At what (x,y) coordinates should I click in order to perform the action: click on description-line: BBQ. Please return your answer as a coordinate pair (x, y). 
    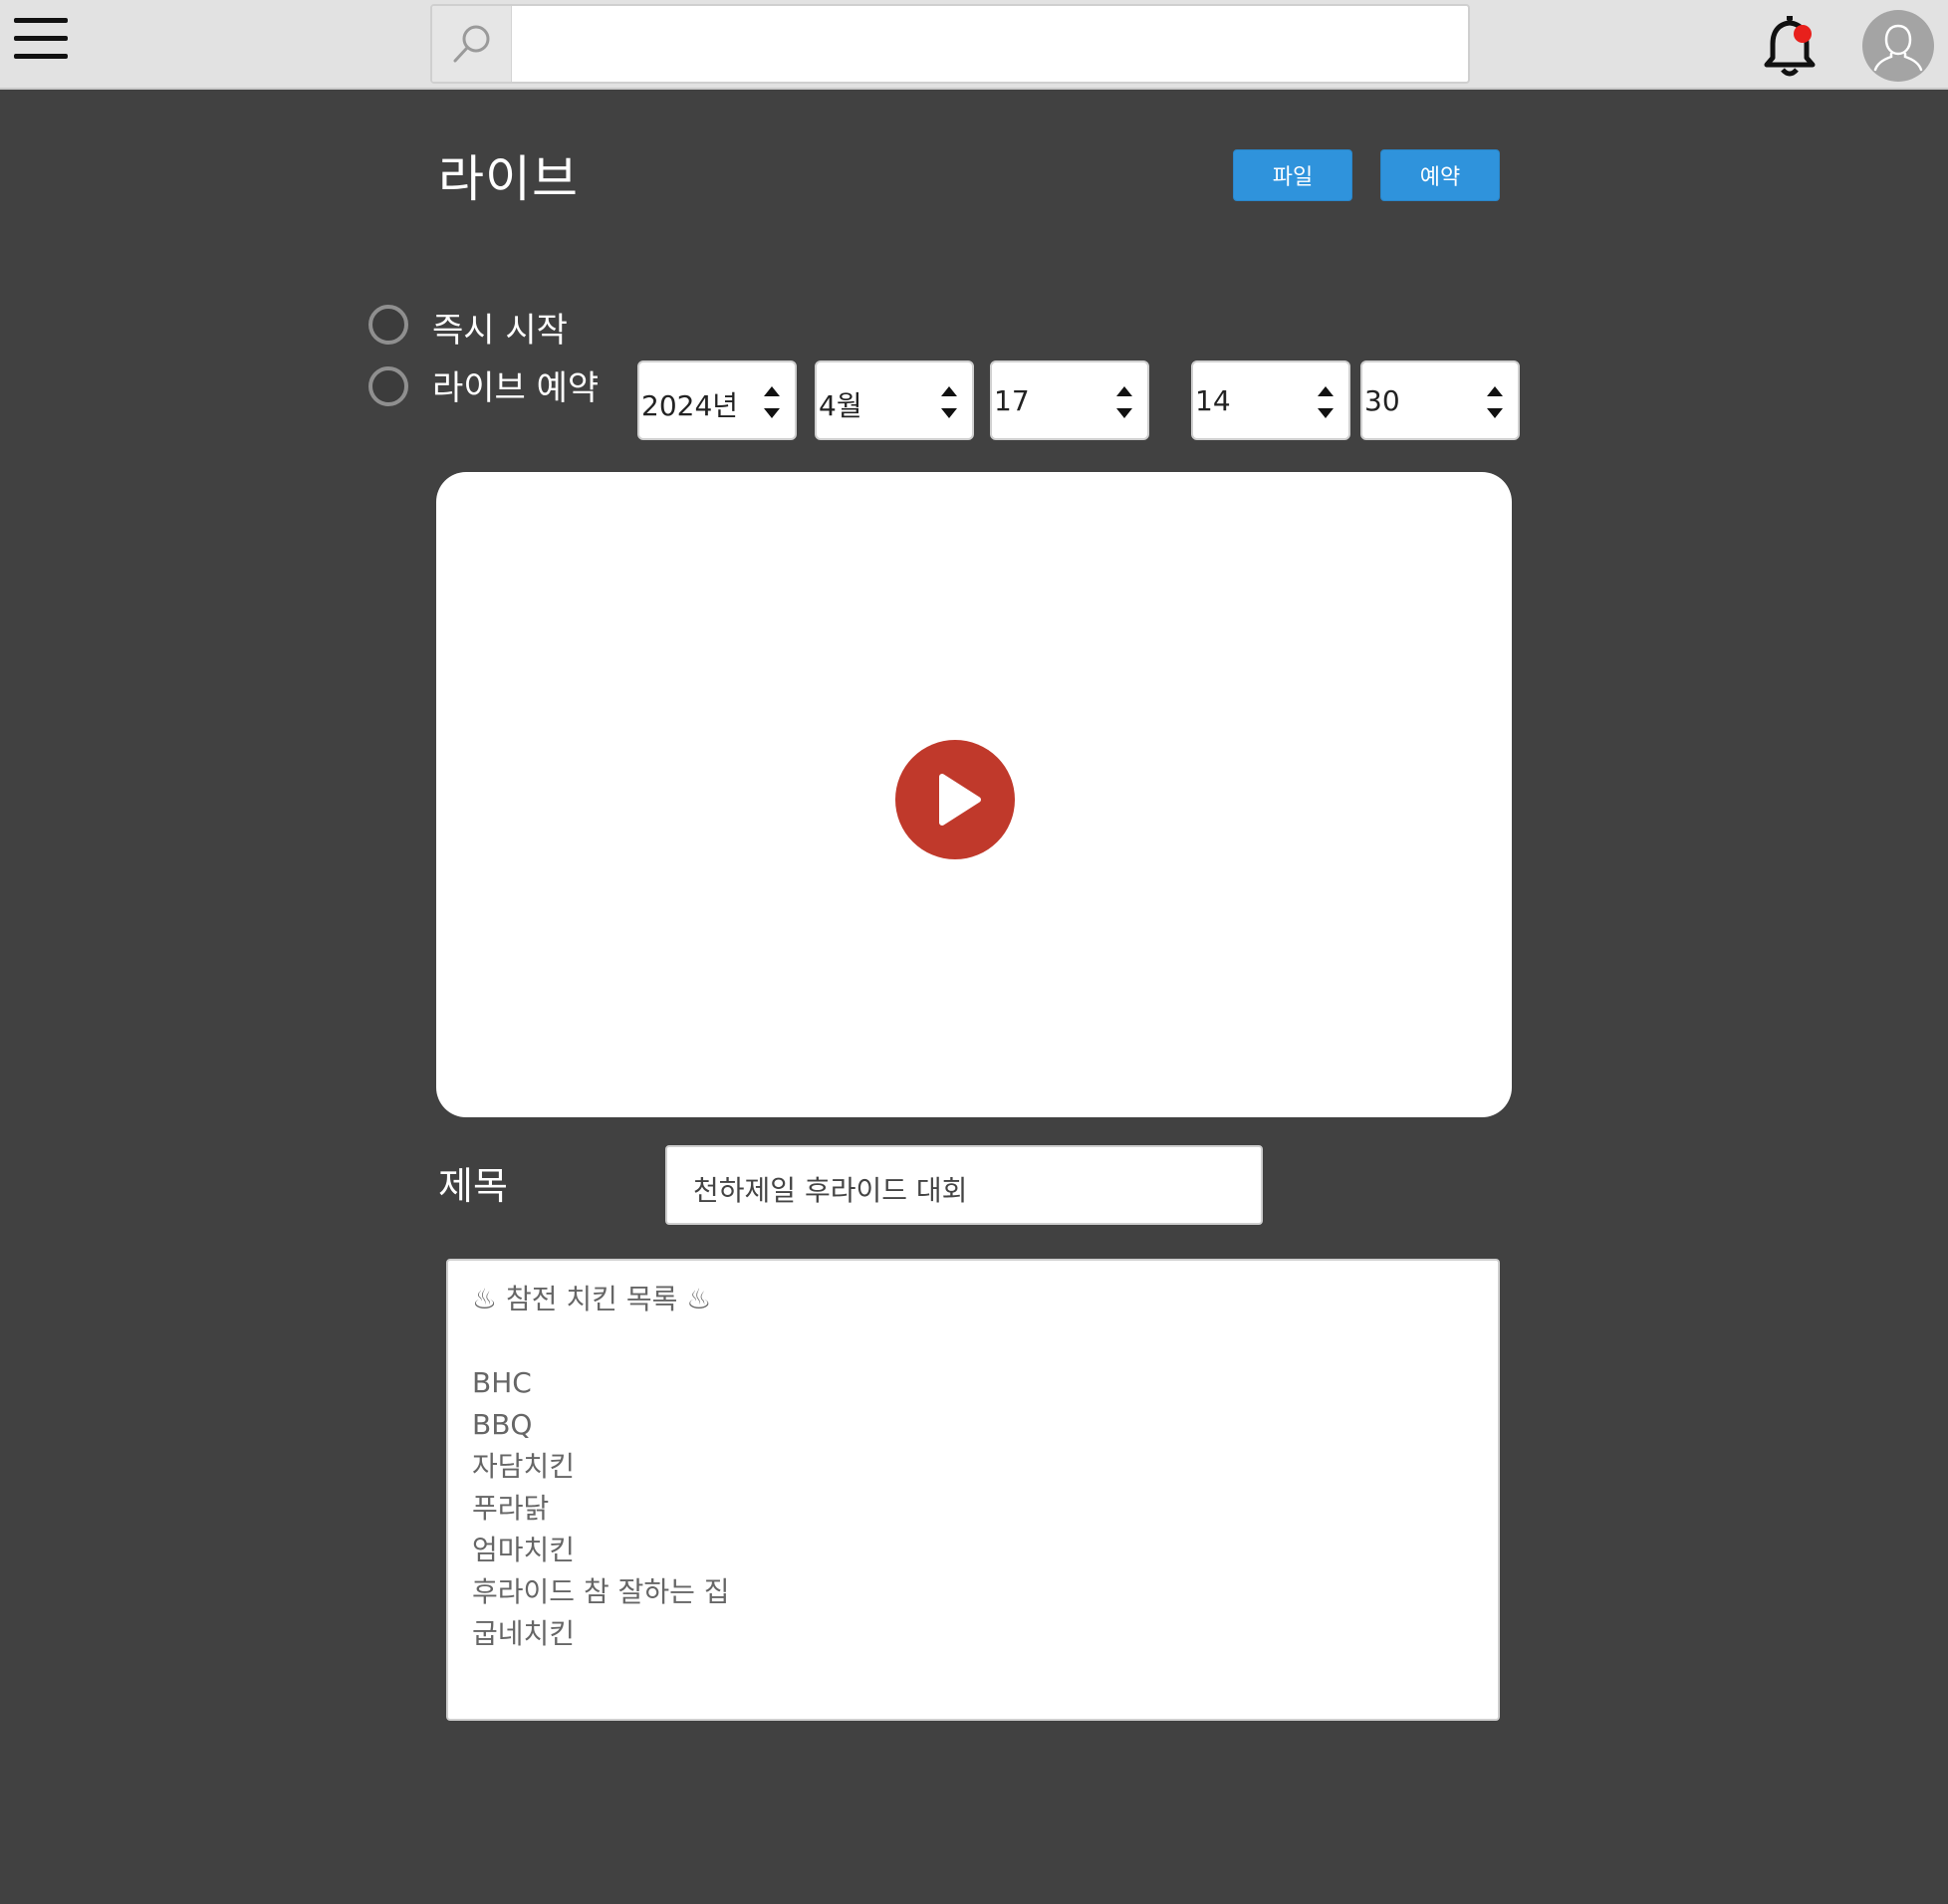
    Looking at the image, I should click on (502, 1424).